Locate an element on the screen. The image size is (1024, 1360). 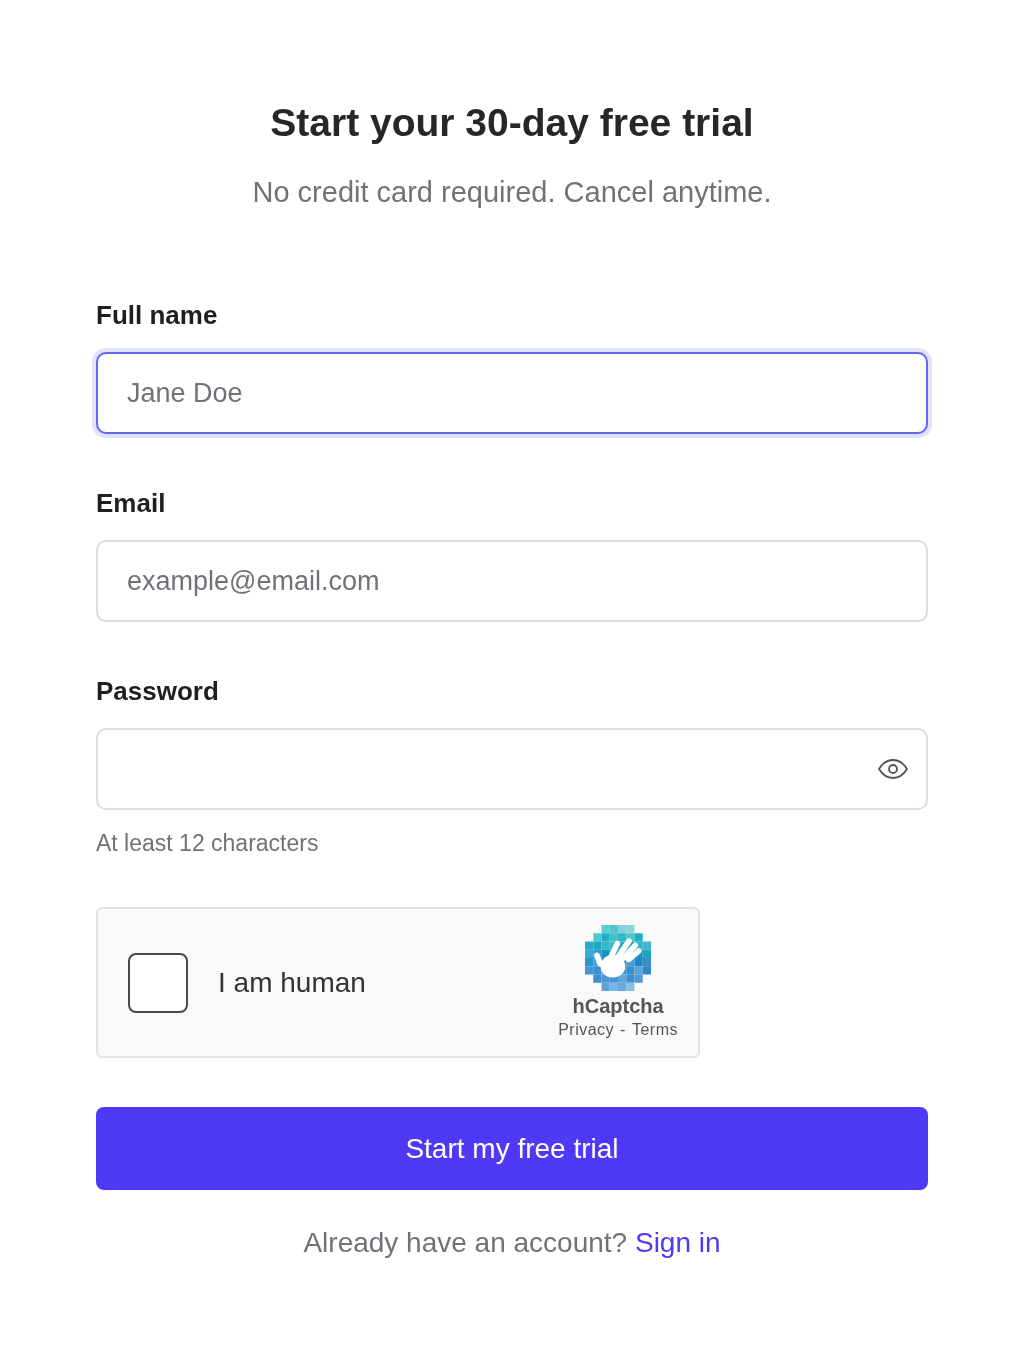
captcha-label: I am human is located at coordinates (292, 982).